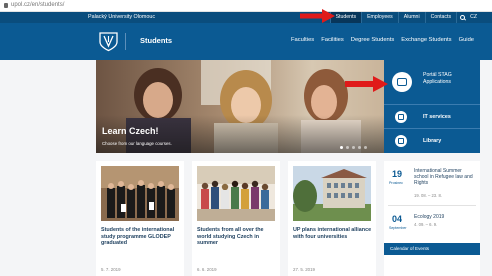 The image size is (492, 276). I want to click on calendar-label: Calendar of Events, so click(410, 248).